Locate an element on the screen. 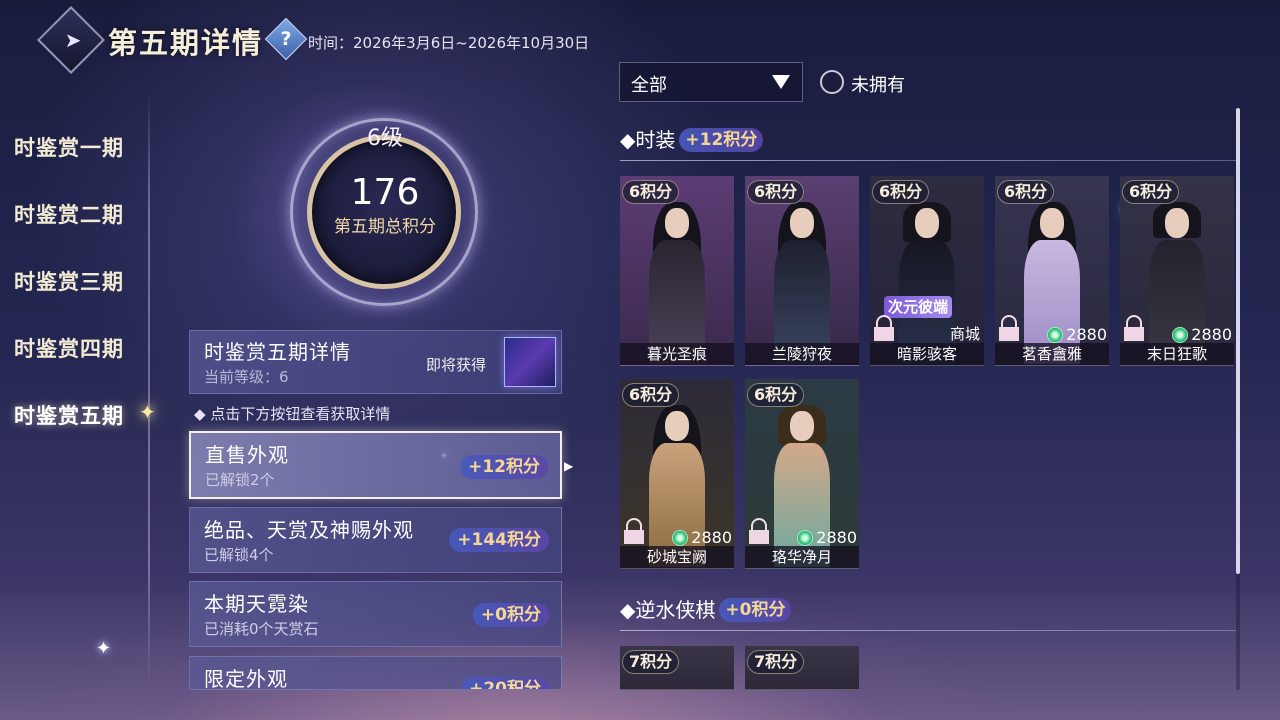 Image resolution: width=1280 pixels, height=720 pixels. costume-card: 6积分 2880 末日狂歌 is located at coordinates (1177, 271).